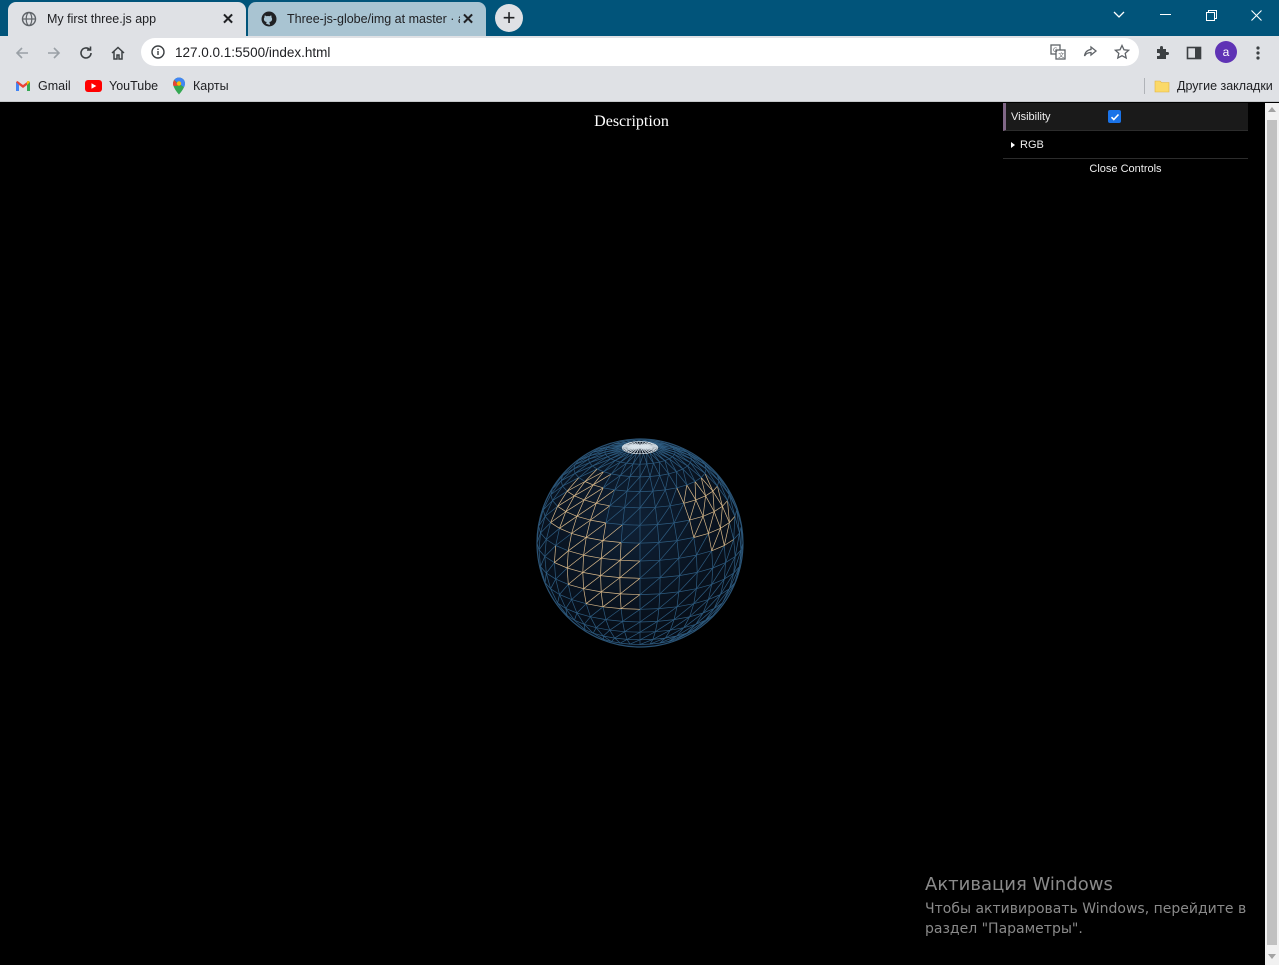  I want to click on bookmark-gmail: Gmail, so click(43, 86).